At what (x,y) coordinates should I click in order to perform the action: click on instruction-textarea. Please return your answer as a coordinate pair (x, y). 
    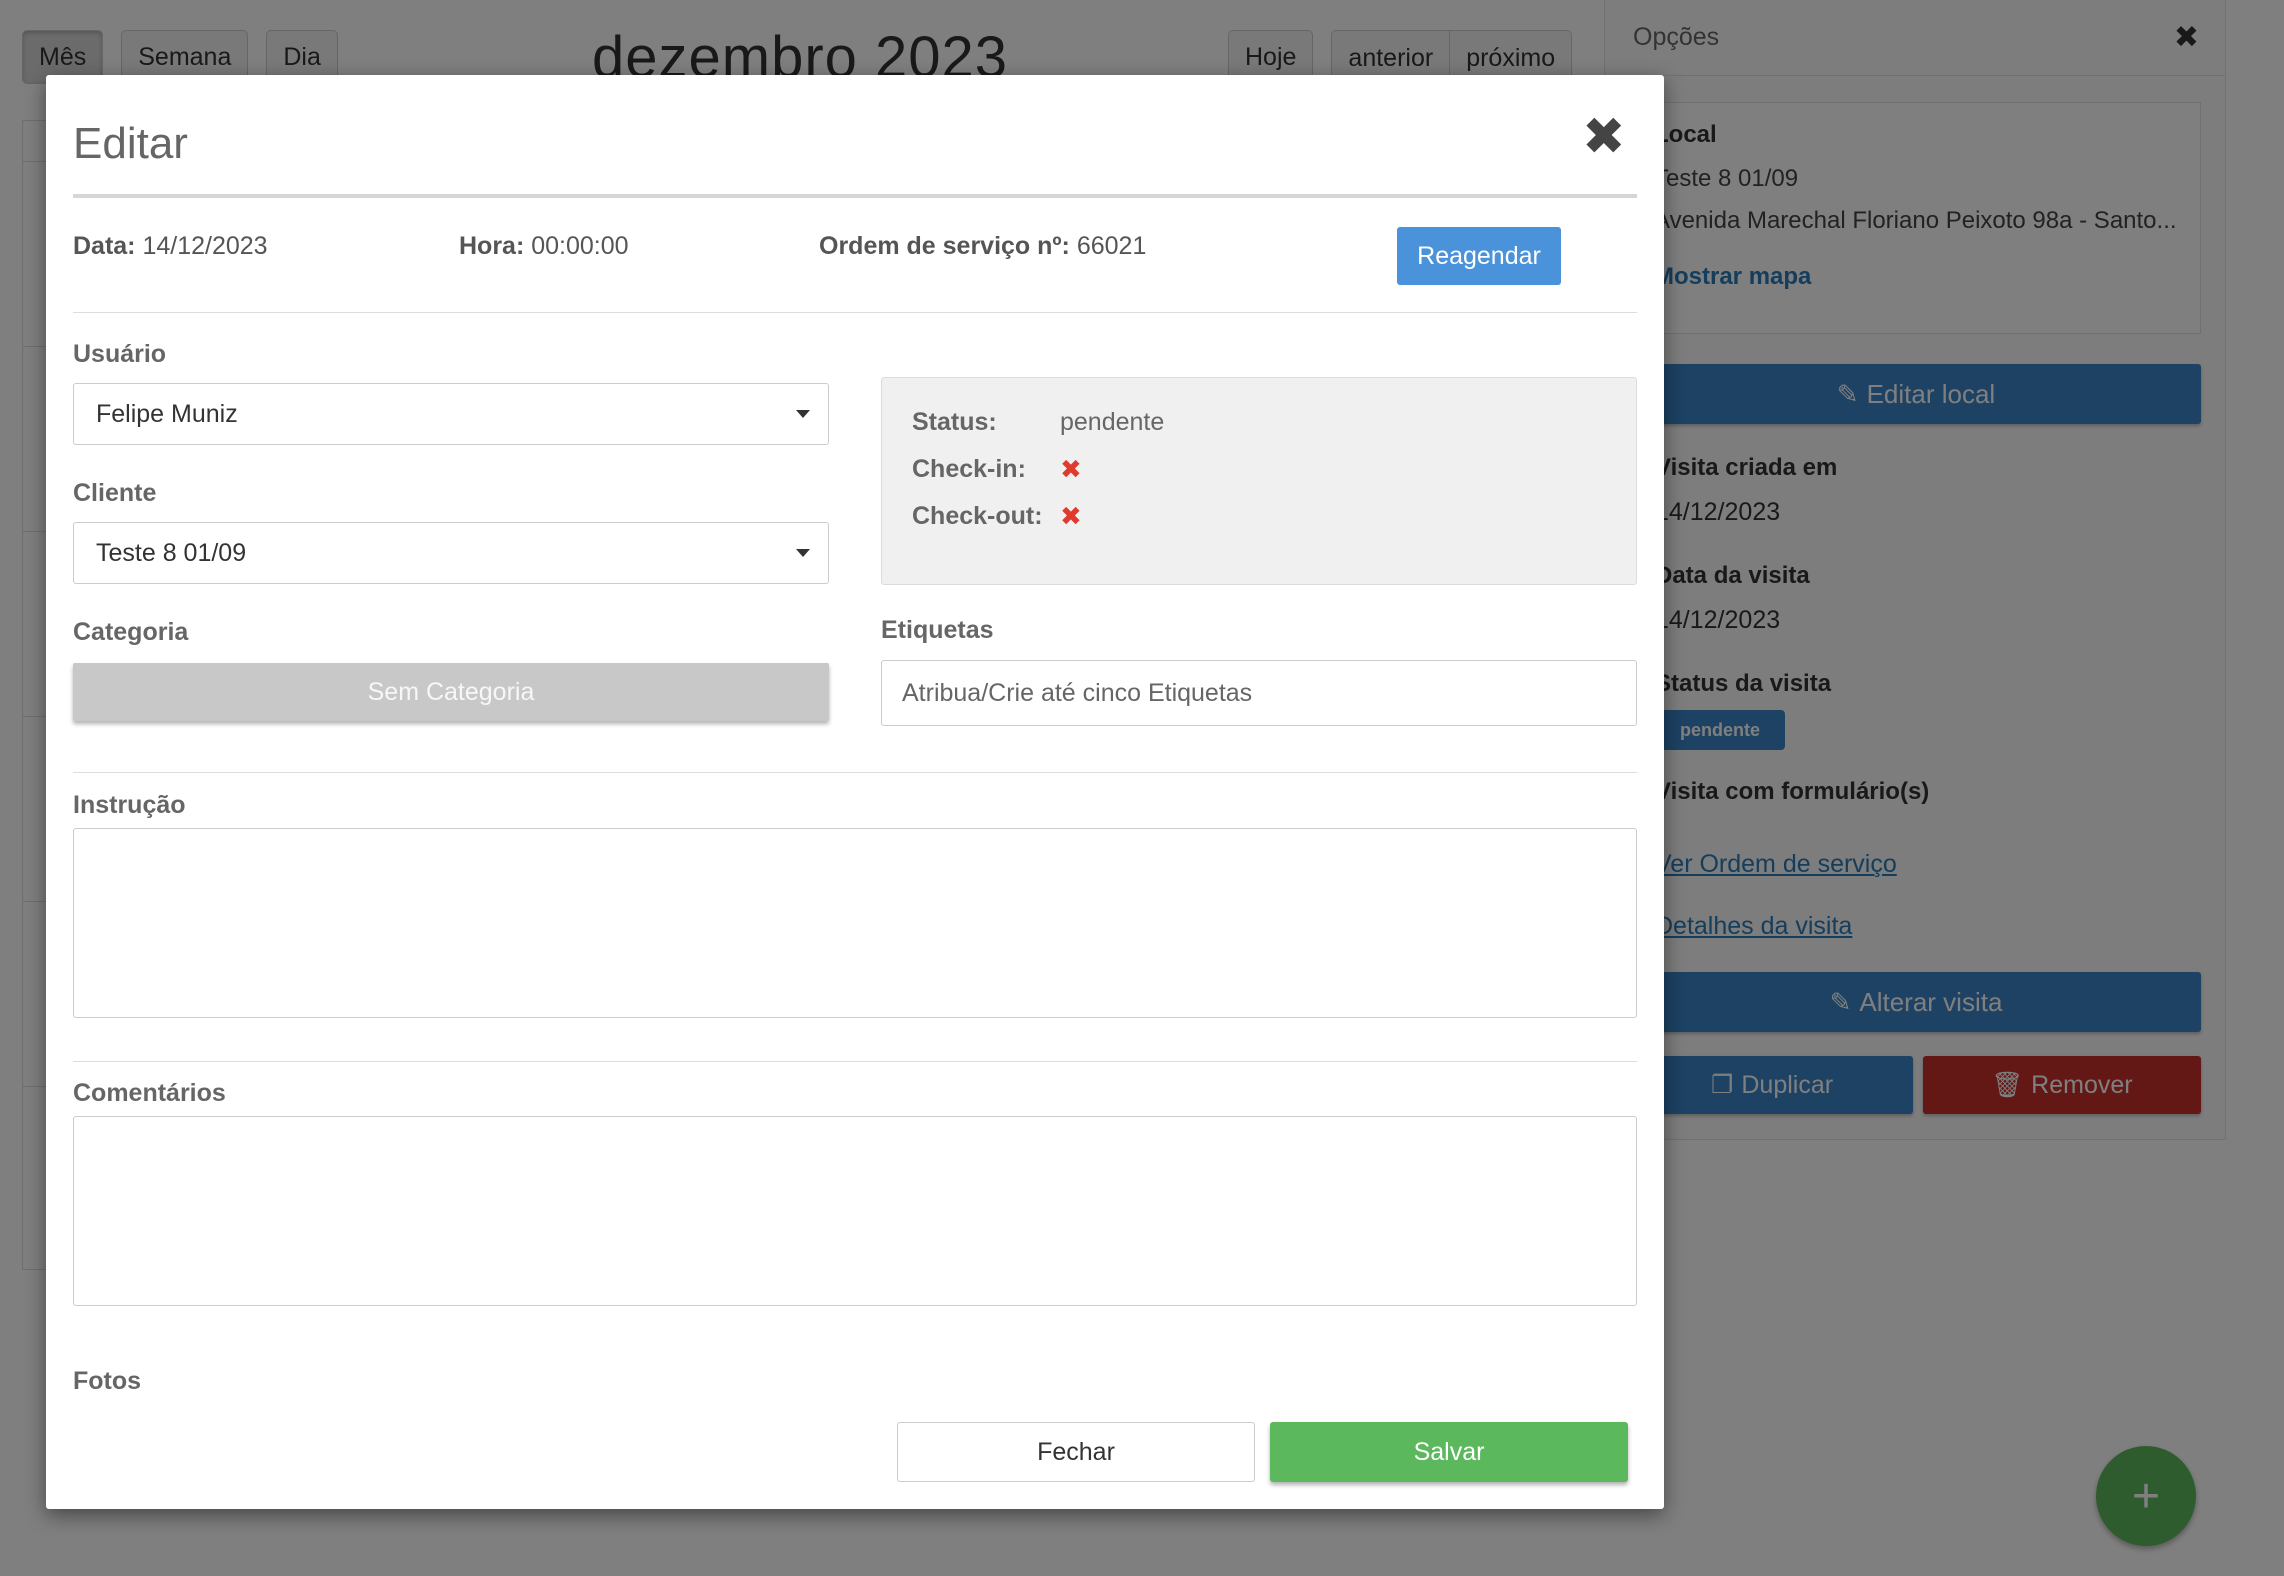
    Looking at the image, I should click on (855, 923).